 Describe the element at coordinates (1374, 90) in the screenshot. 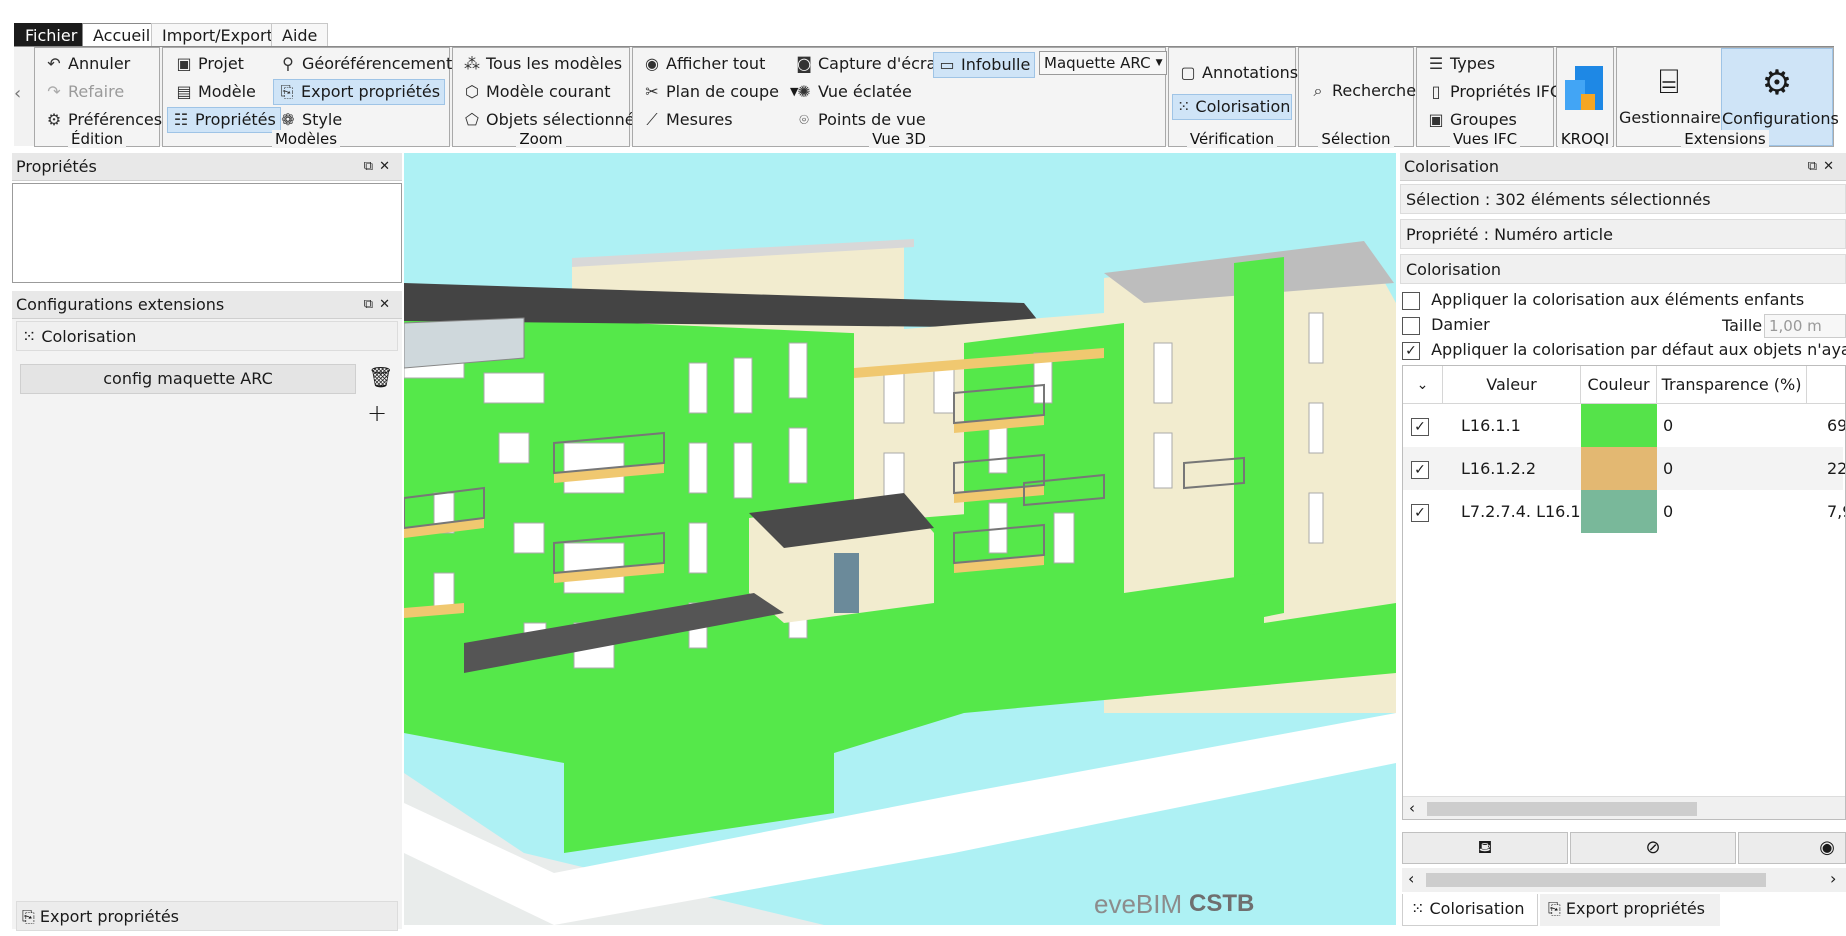

I see `search-label: Recherche` at that location.